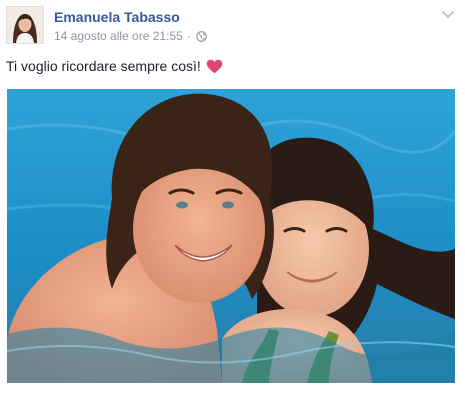 This screenshot has width=465, height=394. What do you see at coordinates (214, 66) in the screenshot?
I see `heart-icon` at bounding box center [214, 66].